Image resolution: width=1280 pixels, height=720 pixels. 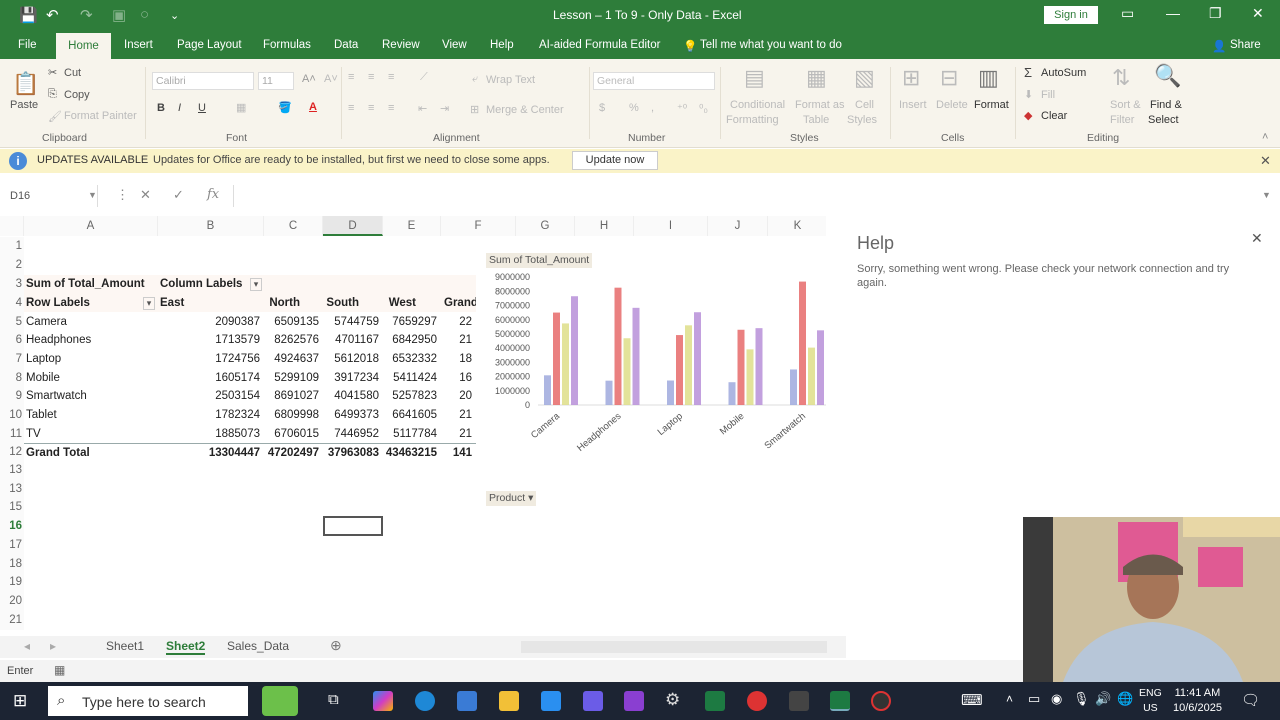 I want to click on excel-app-icon, so click(x=715, y=701).